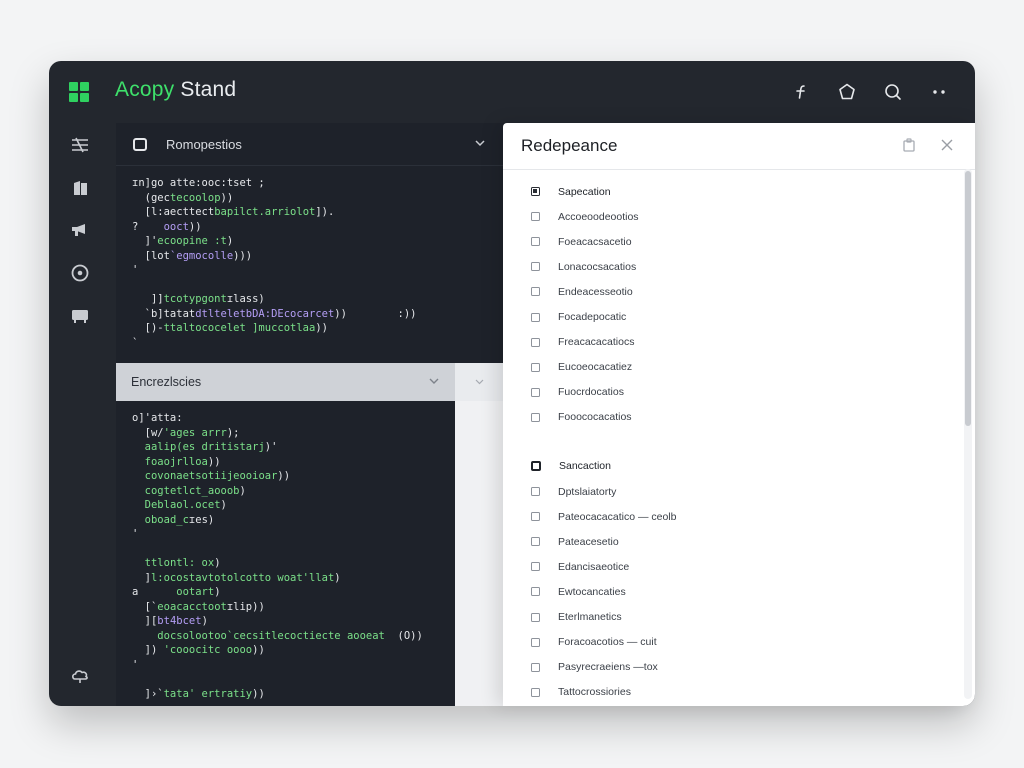  Describe the element at coordinates (603, 417) in the screenshot. I see `list-item: Fooococacatios` at that location.